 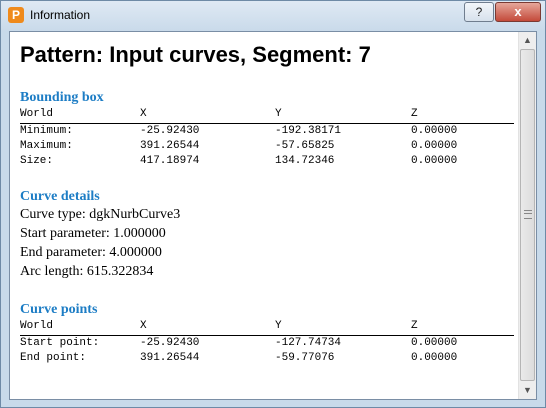 What do you see at coordinates (170, 161) in the screenshot?
I see `cell-x: 417.18974` at bounding box center [170, 161].